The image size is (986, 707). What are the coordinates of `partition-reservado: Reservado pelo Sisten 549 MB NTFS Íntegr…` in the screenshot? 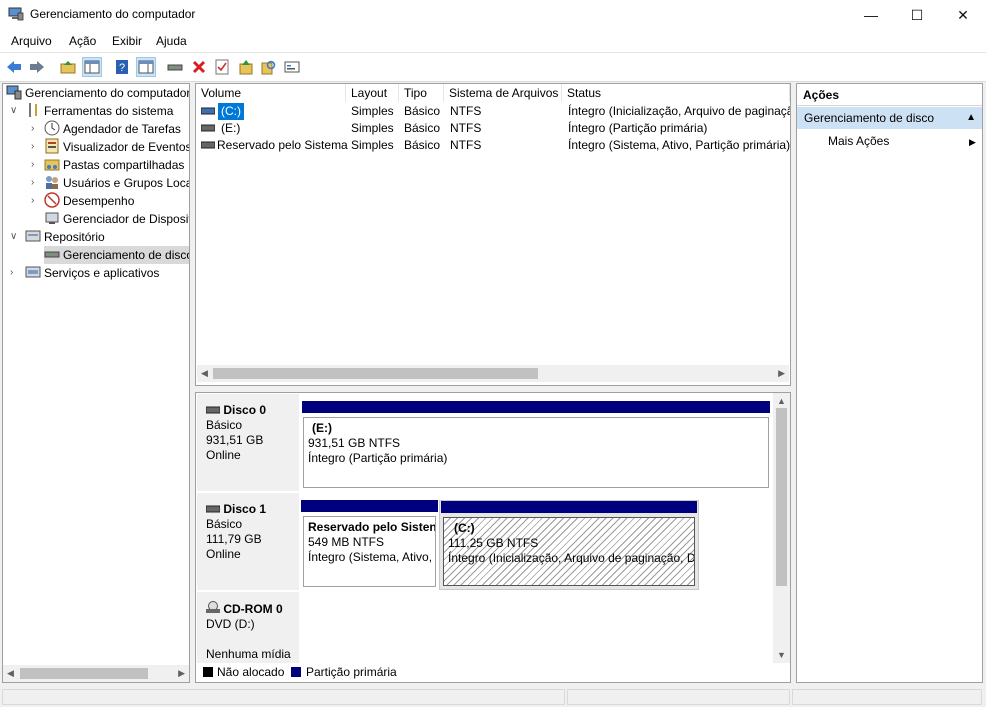 It's located at (369, 545).